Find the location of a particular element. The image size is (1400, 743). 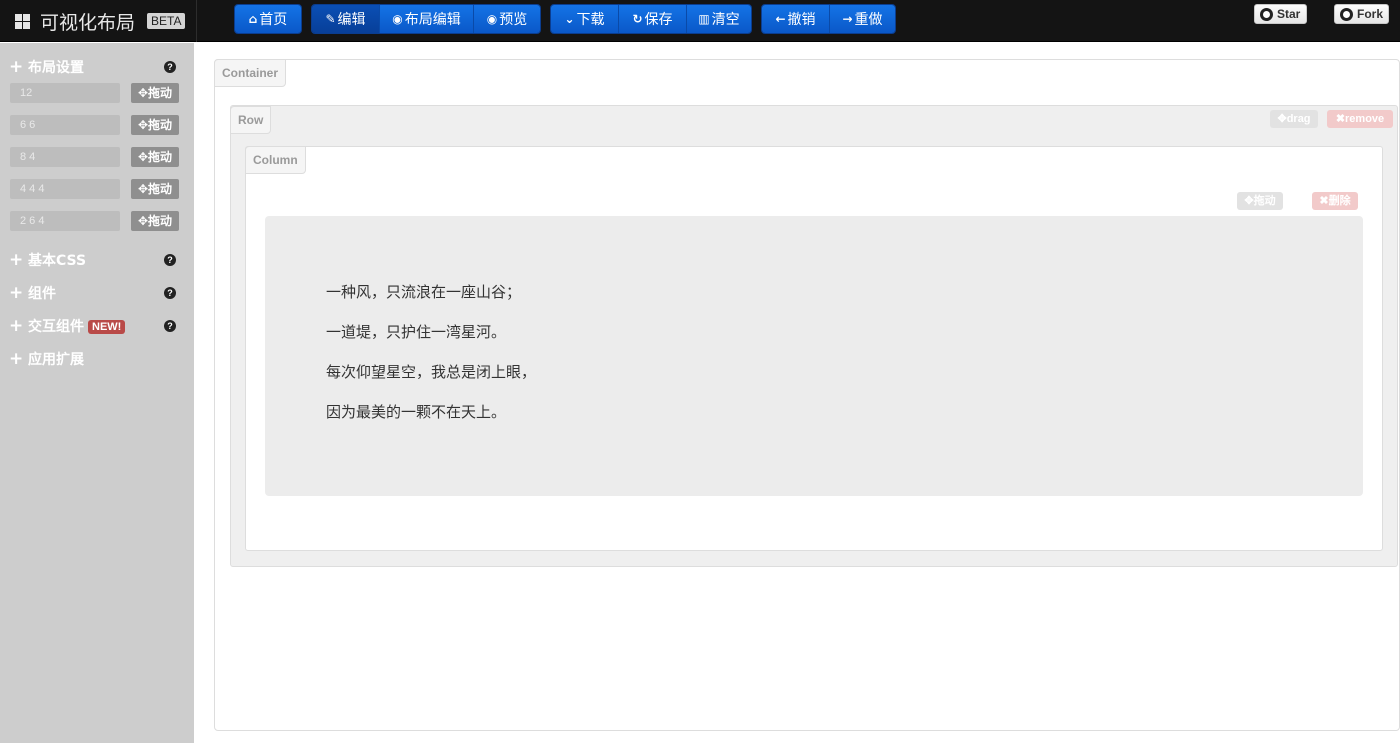

undo-button: ← 撤销 is located at coordinates (796, 19).